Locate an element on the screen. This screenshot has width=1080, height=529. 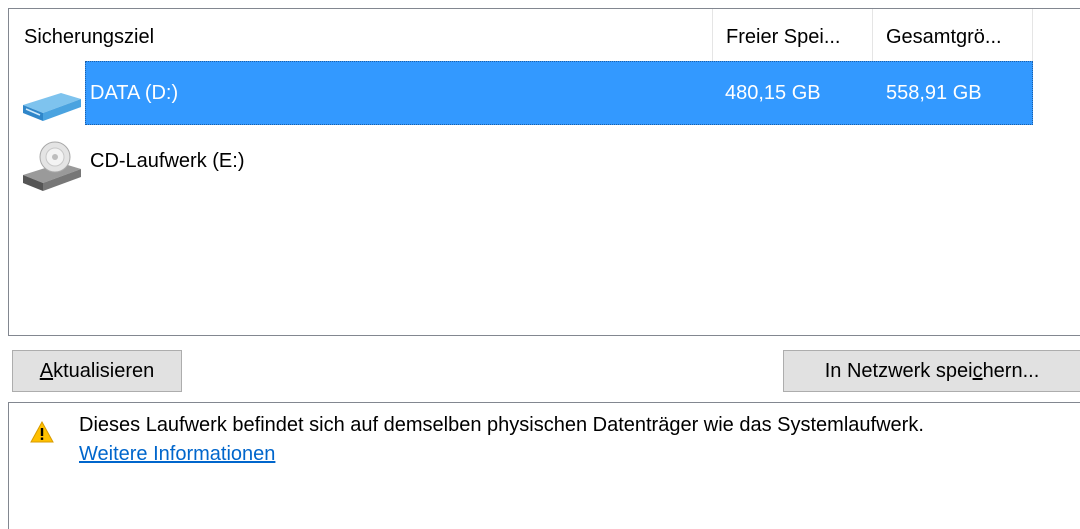
warning-icon is located at coordinates (42, 432).